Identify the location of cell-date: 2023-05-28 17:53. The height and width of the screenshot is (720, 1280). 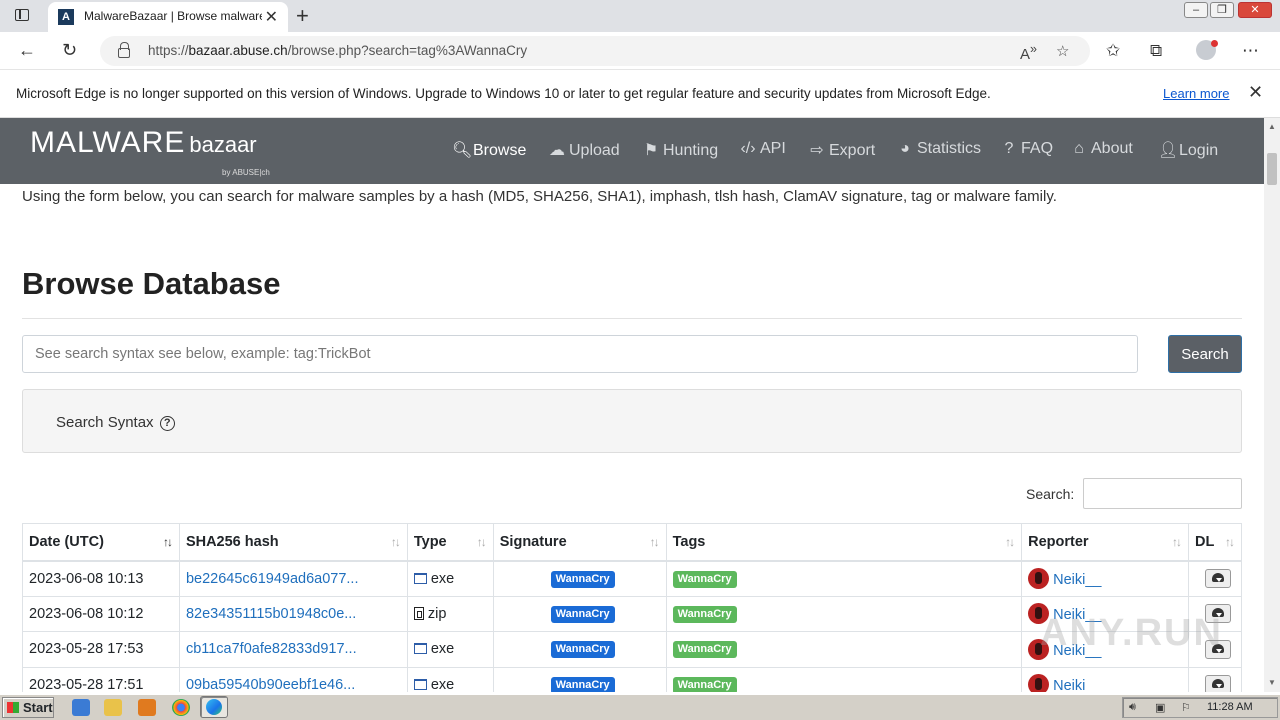
(101, 649).